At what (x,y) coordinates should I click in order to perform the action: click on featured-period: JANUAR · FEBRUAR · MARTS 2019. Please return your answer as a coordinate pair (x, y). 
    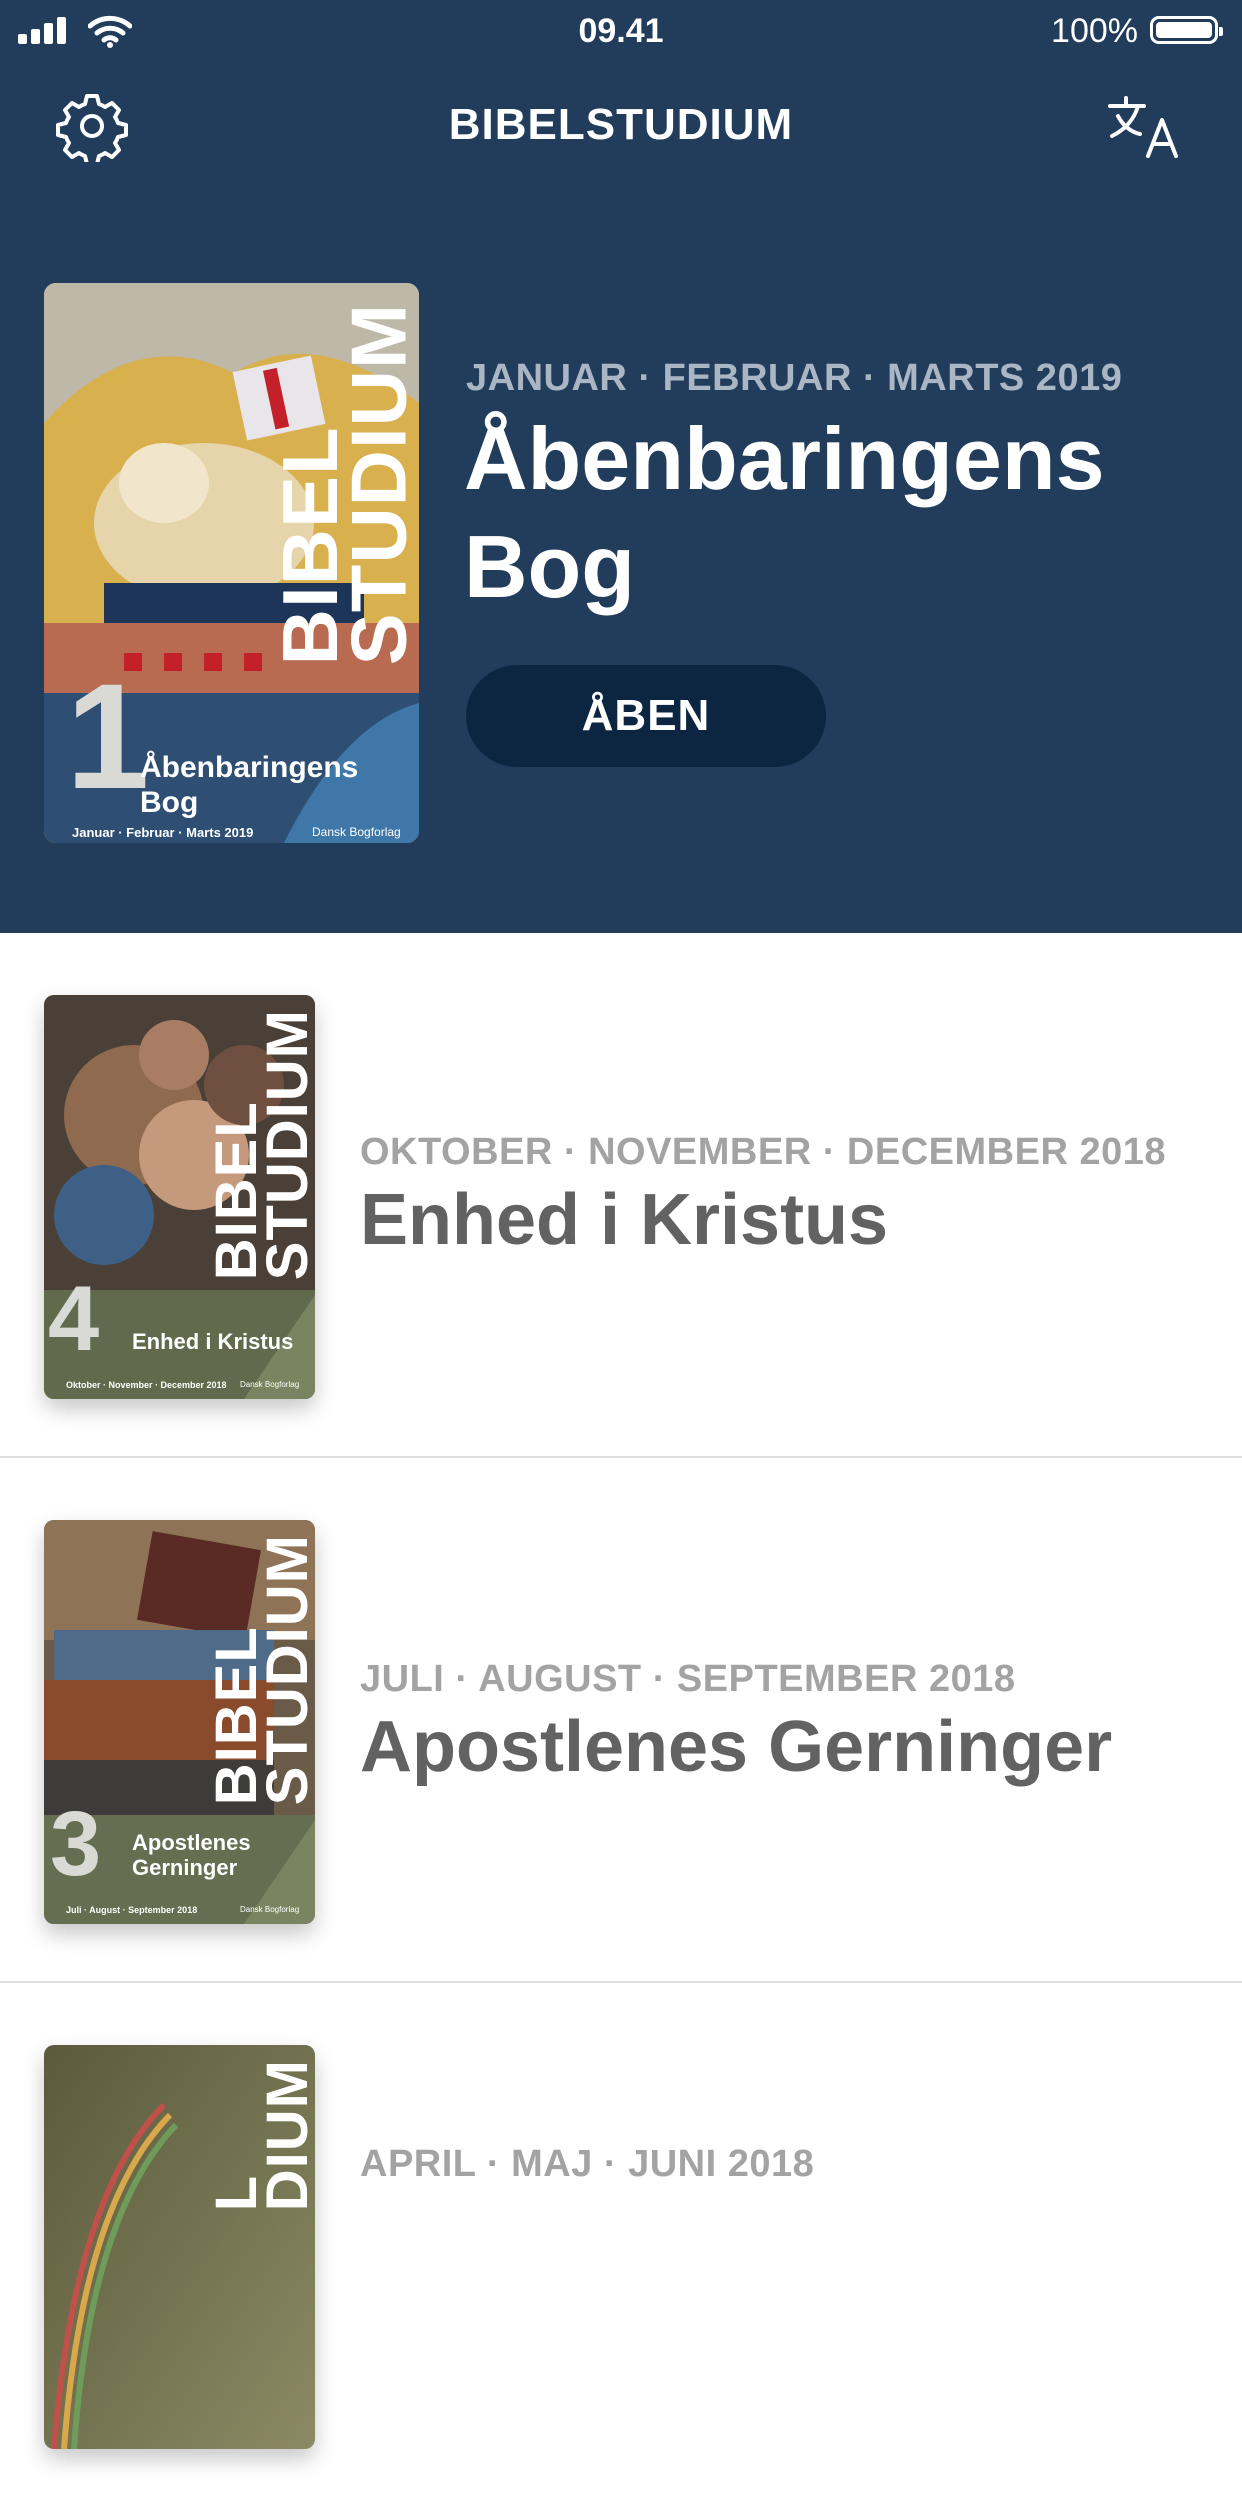
    Looking at the image, I should click on (794, 378).